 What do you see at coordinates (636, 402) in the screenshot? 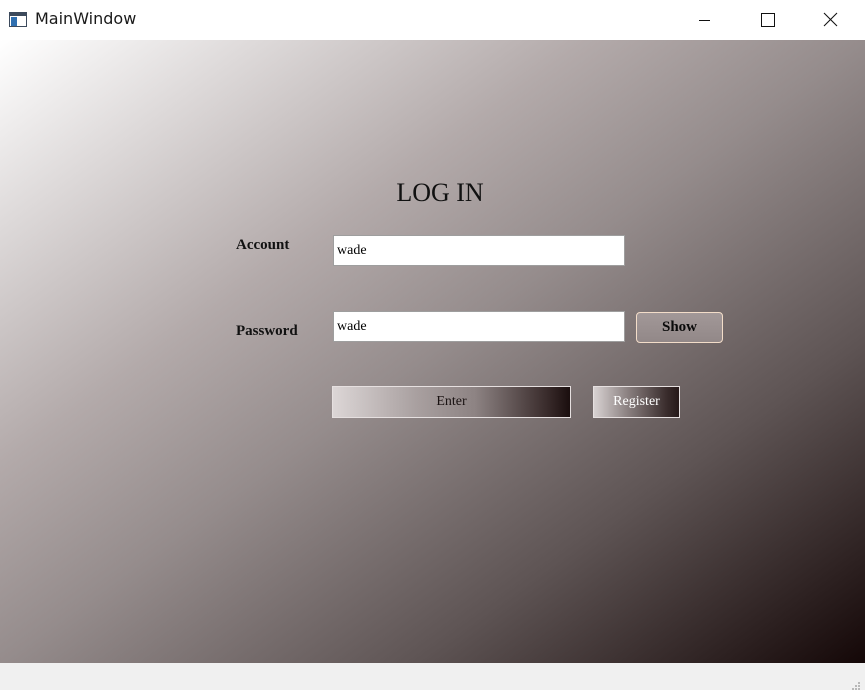
I see `register-button: Register` at bounding box center [636, 402].